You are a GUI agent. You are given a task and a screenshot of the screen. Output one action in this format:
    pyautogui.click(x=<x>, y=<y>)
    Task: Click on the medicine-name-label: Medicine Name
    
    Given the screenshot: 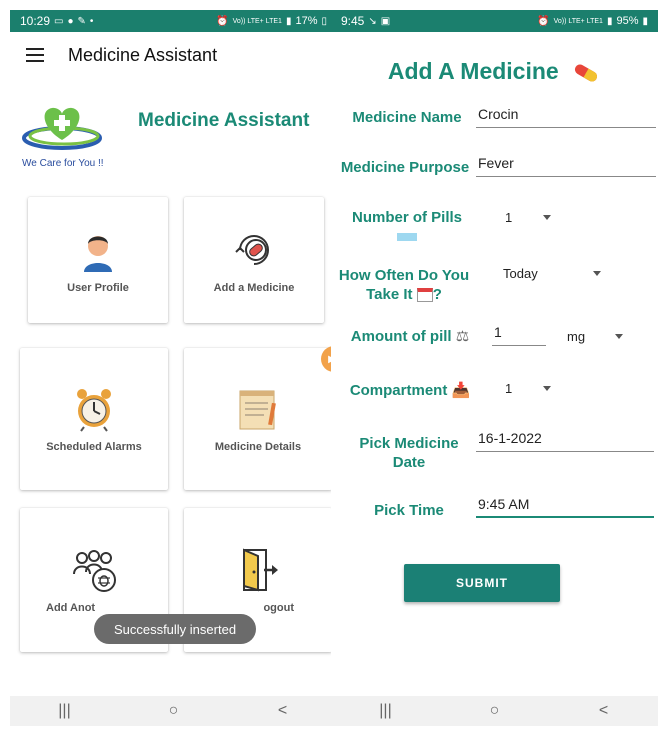 What is the action you would take?
    pyautogui.click(x=407, y=117)
    